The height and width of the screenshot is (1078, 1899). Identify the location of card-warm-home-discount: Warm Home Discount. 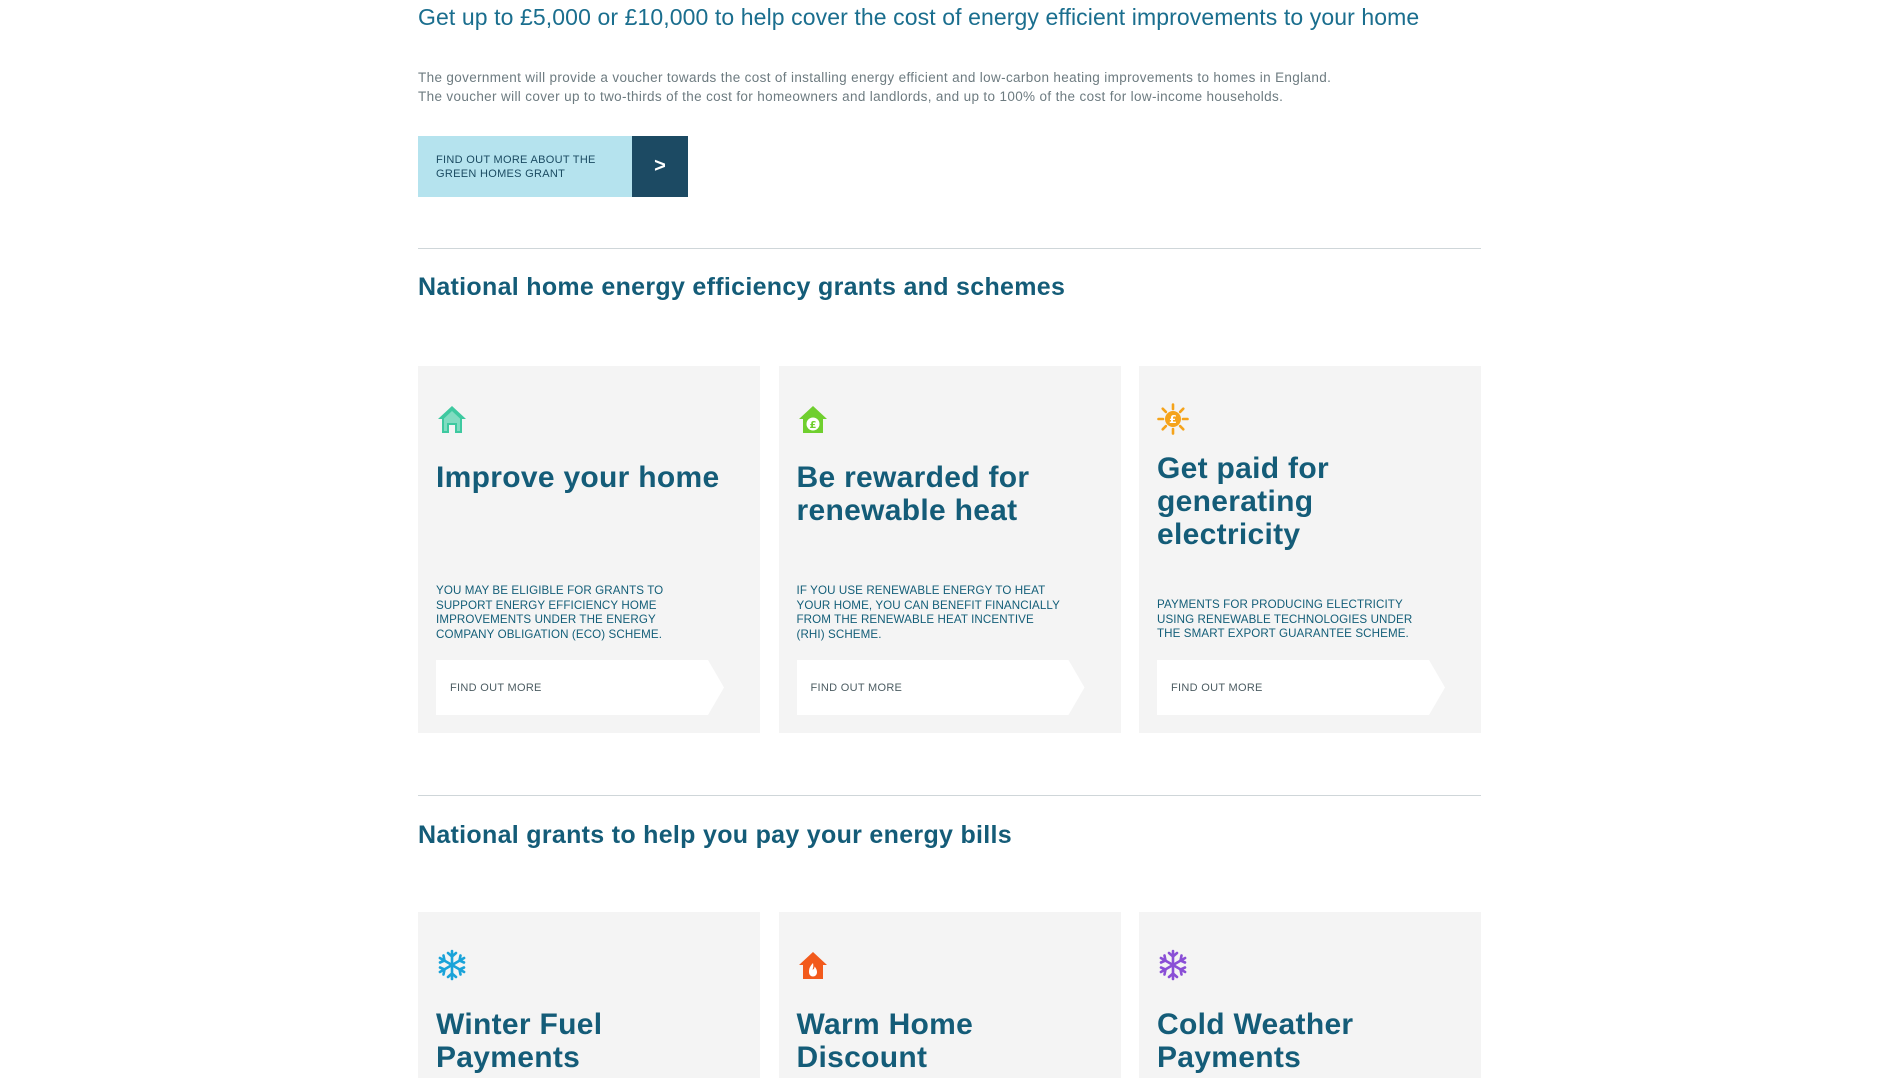
(949, 995).